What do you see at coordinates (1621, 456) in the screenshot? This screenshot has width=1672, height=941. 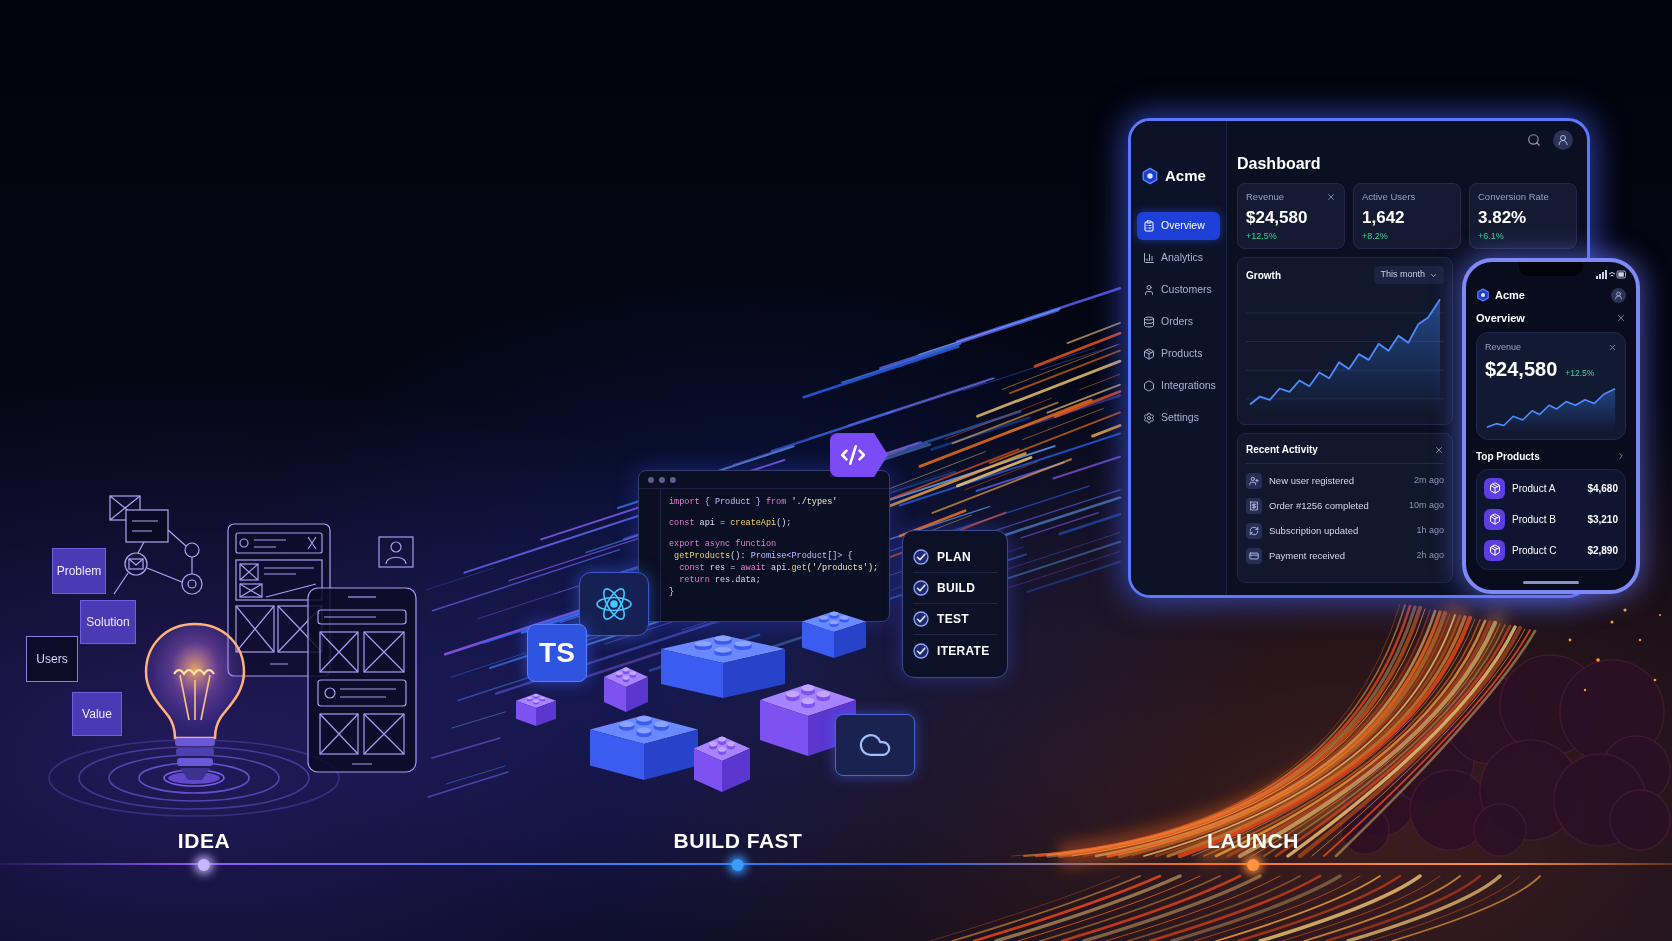 I see `chevron-right-icon` at bounding box center [1621, 456].